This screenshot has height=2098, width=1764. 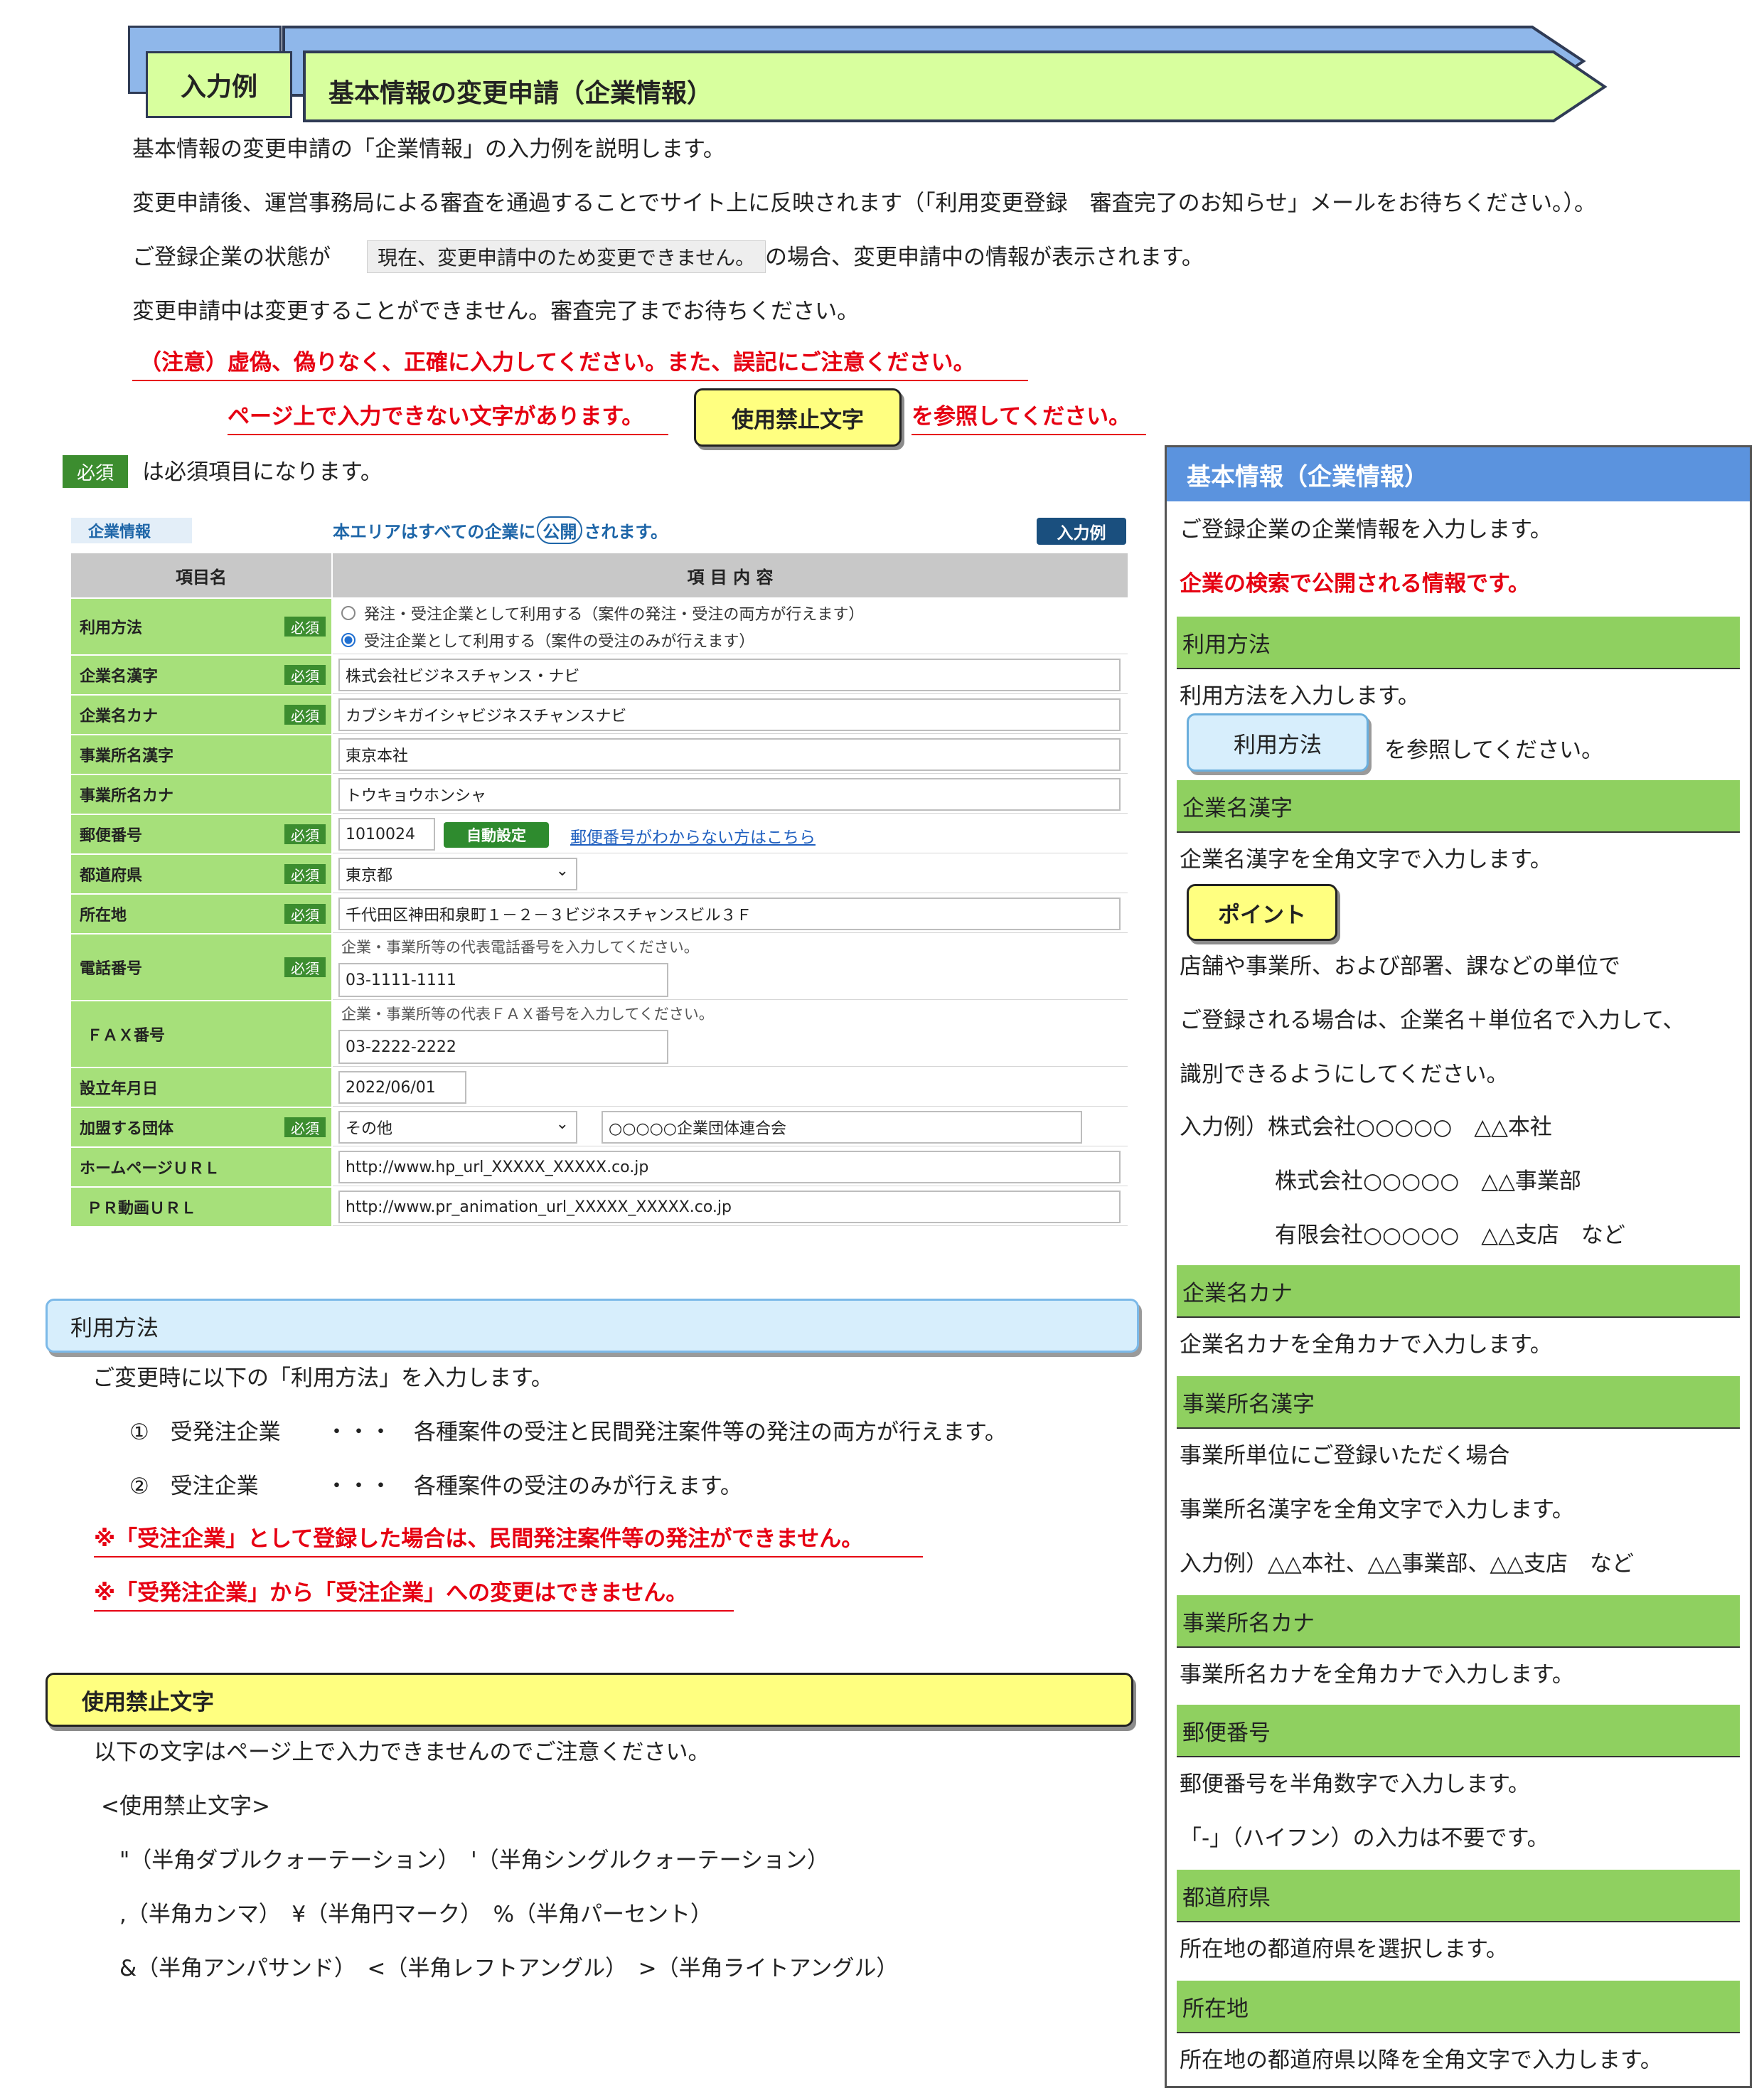 What do you see at coordinates (201, 1127) in the screenshot?
I see `row-label-group: 加盟する団体 必須` at bounding box center [201, 1127].